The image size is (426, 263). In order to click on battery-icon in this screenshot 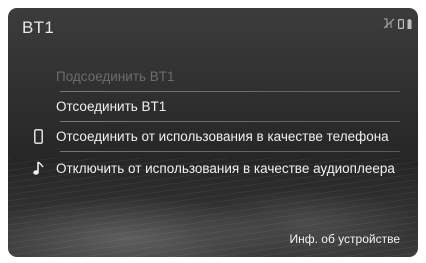, I will do `click(409, 23)`.